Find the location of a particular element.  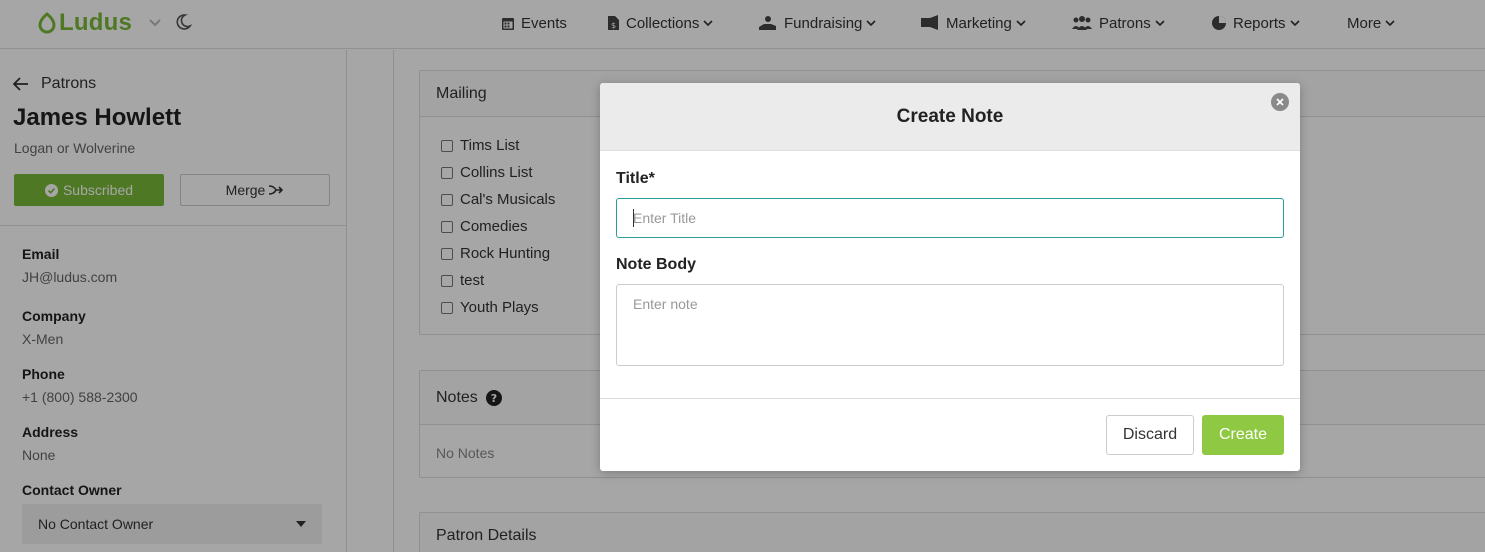

modal-footer: Discard Create is located at coordinates (950, 434).